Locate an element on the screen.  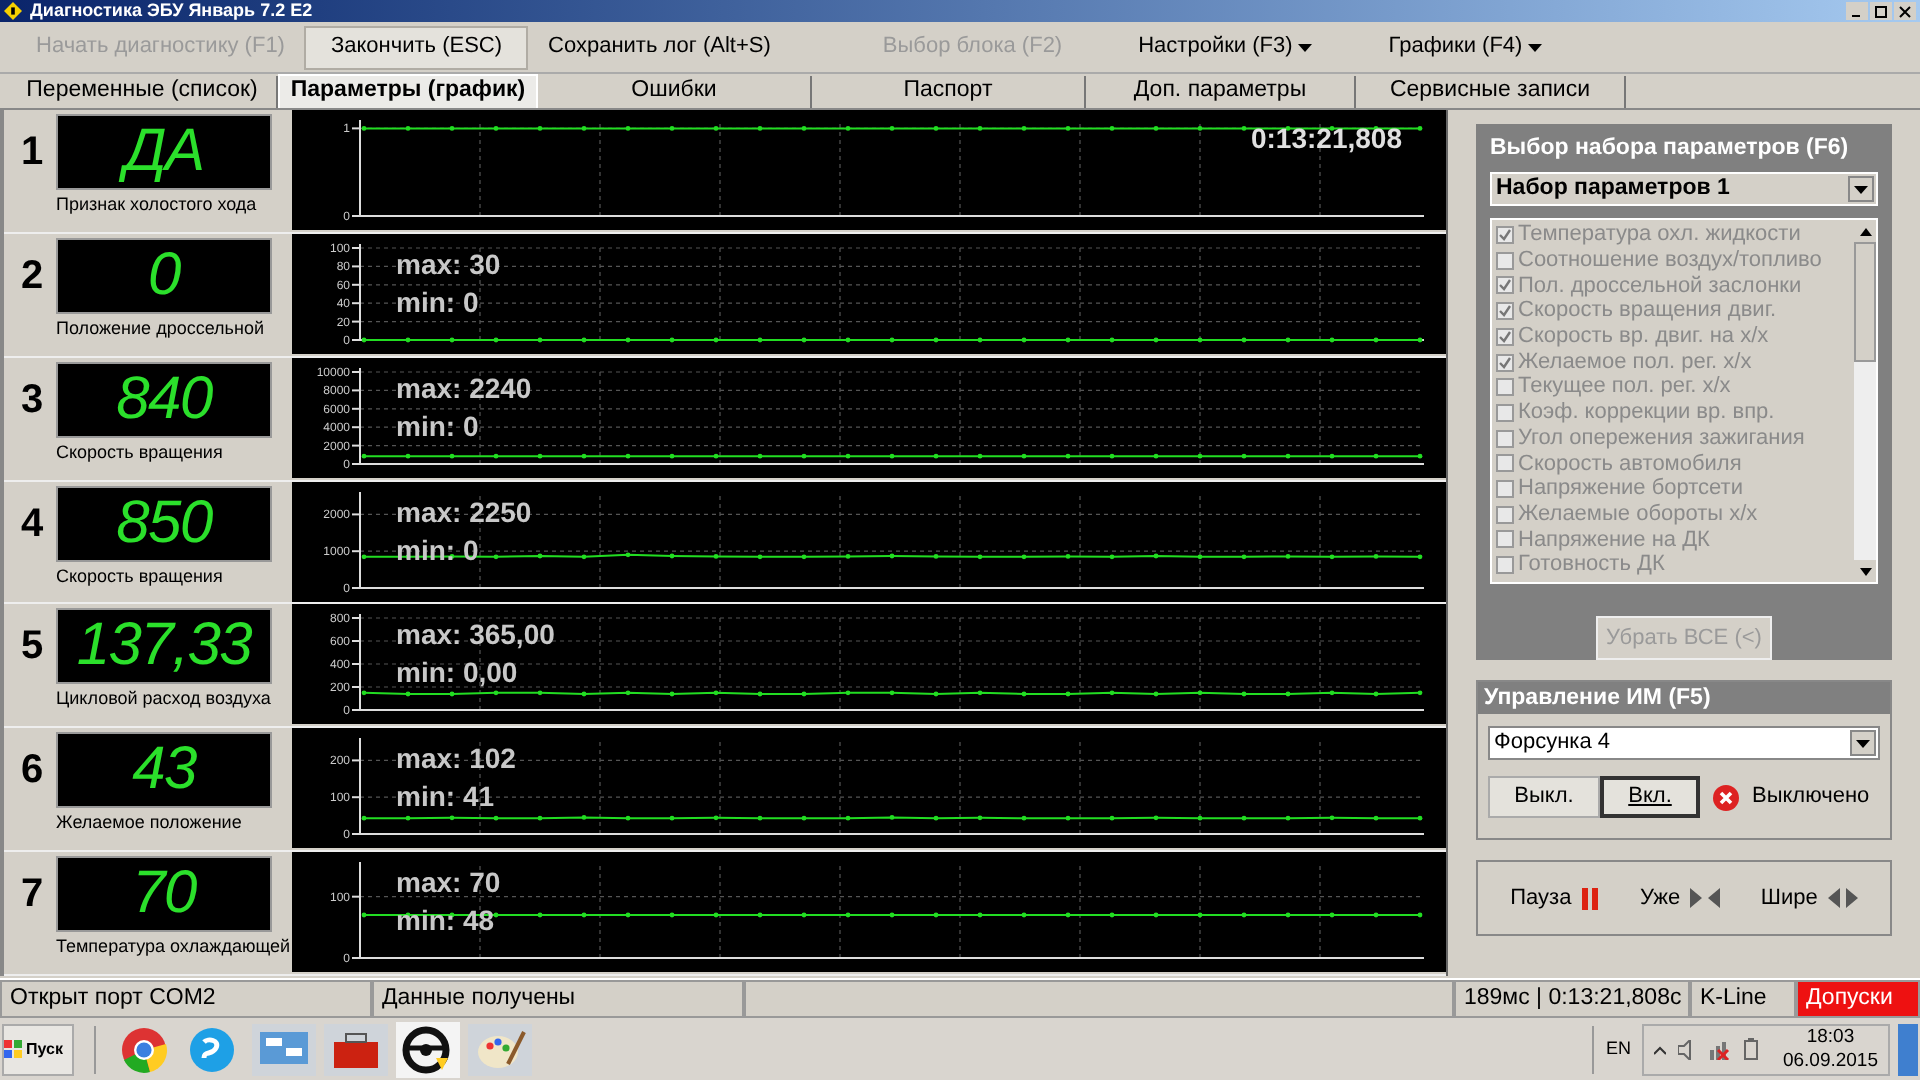
narrow-icon is located at coordinates (1705, 898).